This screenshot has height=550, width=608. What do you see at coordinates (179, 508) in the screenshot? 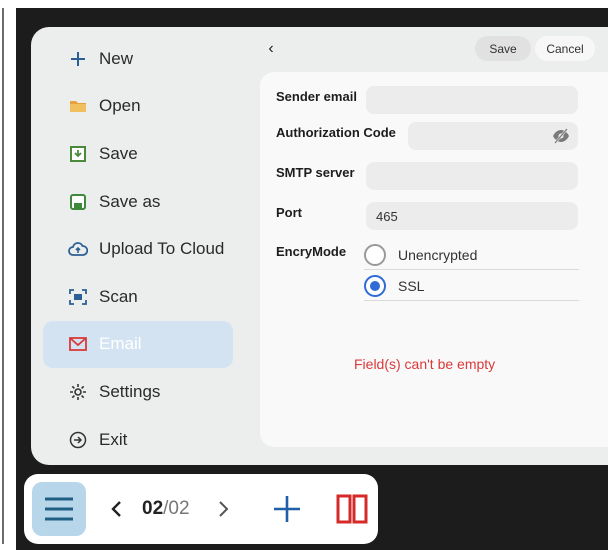
I see `page-total: 02` at bounding box center [179, 508].